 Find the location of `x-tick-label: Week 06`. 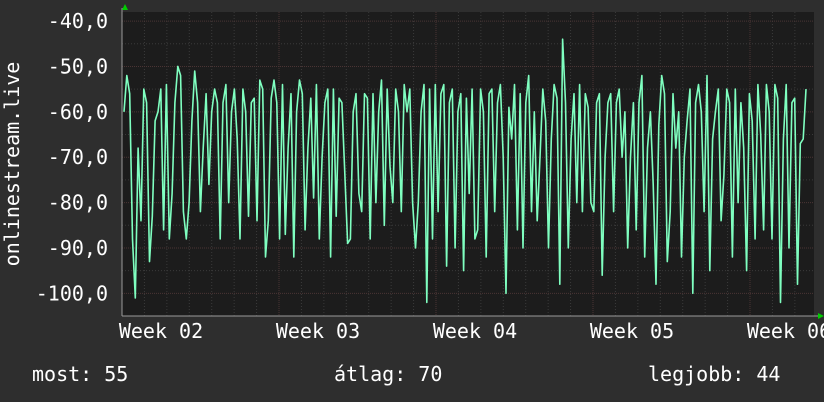

x-tick-label: Week 06 is located at coordinates (785, 331).